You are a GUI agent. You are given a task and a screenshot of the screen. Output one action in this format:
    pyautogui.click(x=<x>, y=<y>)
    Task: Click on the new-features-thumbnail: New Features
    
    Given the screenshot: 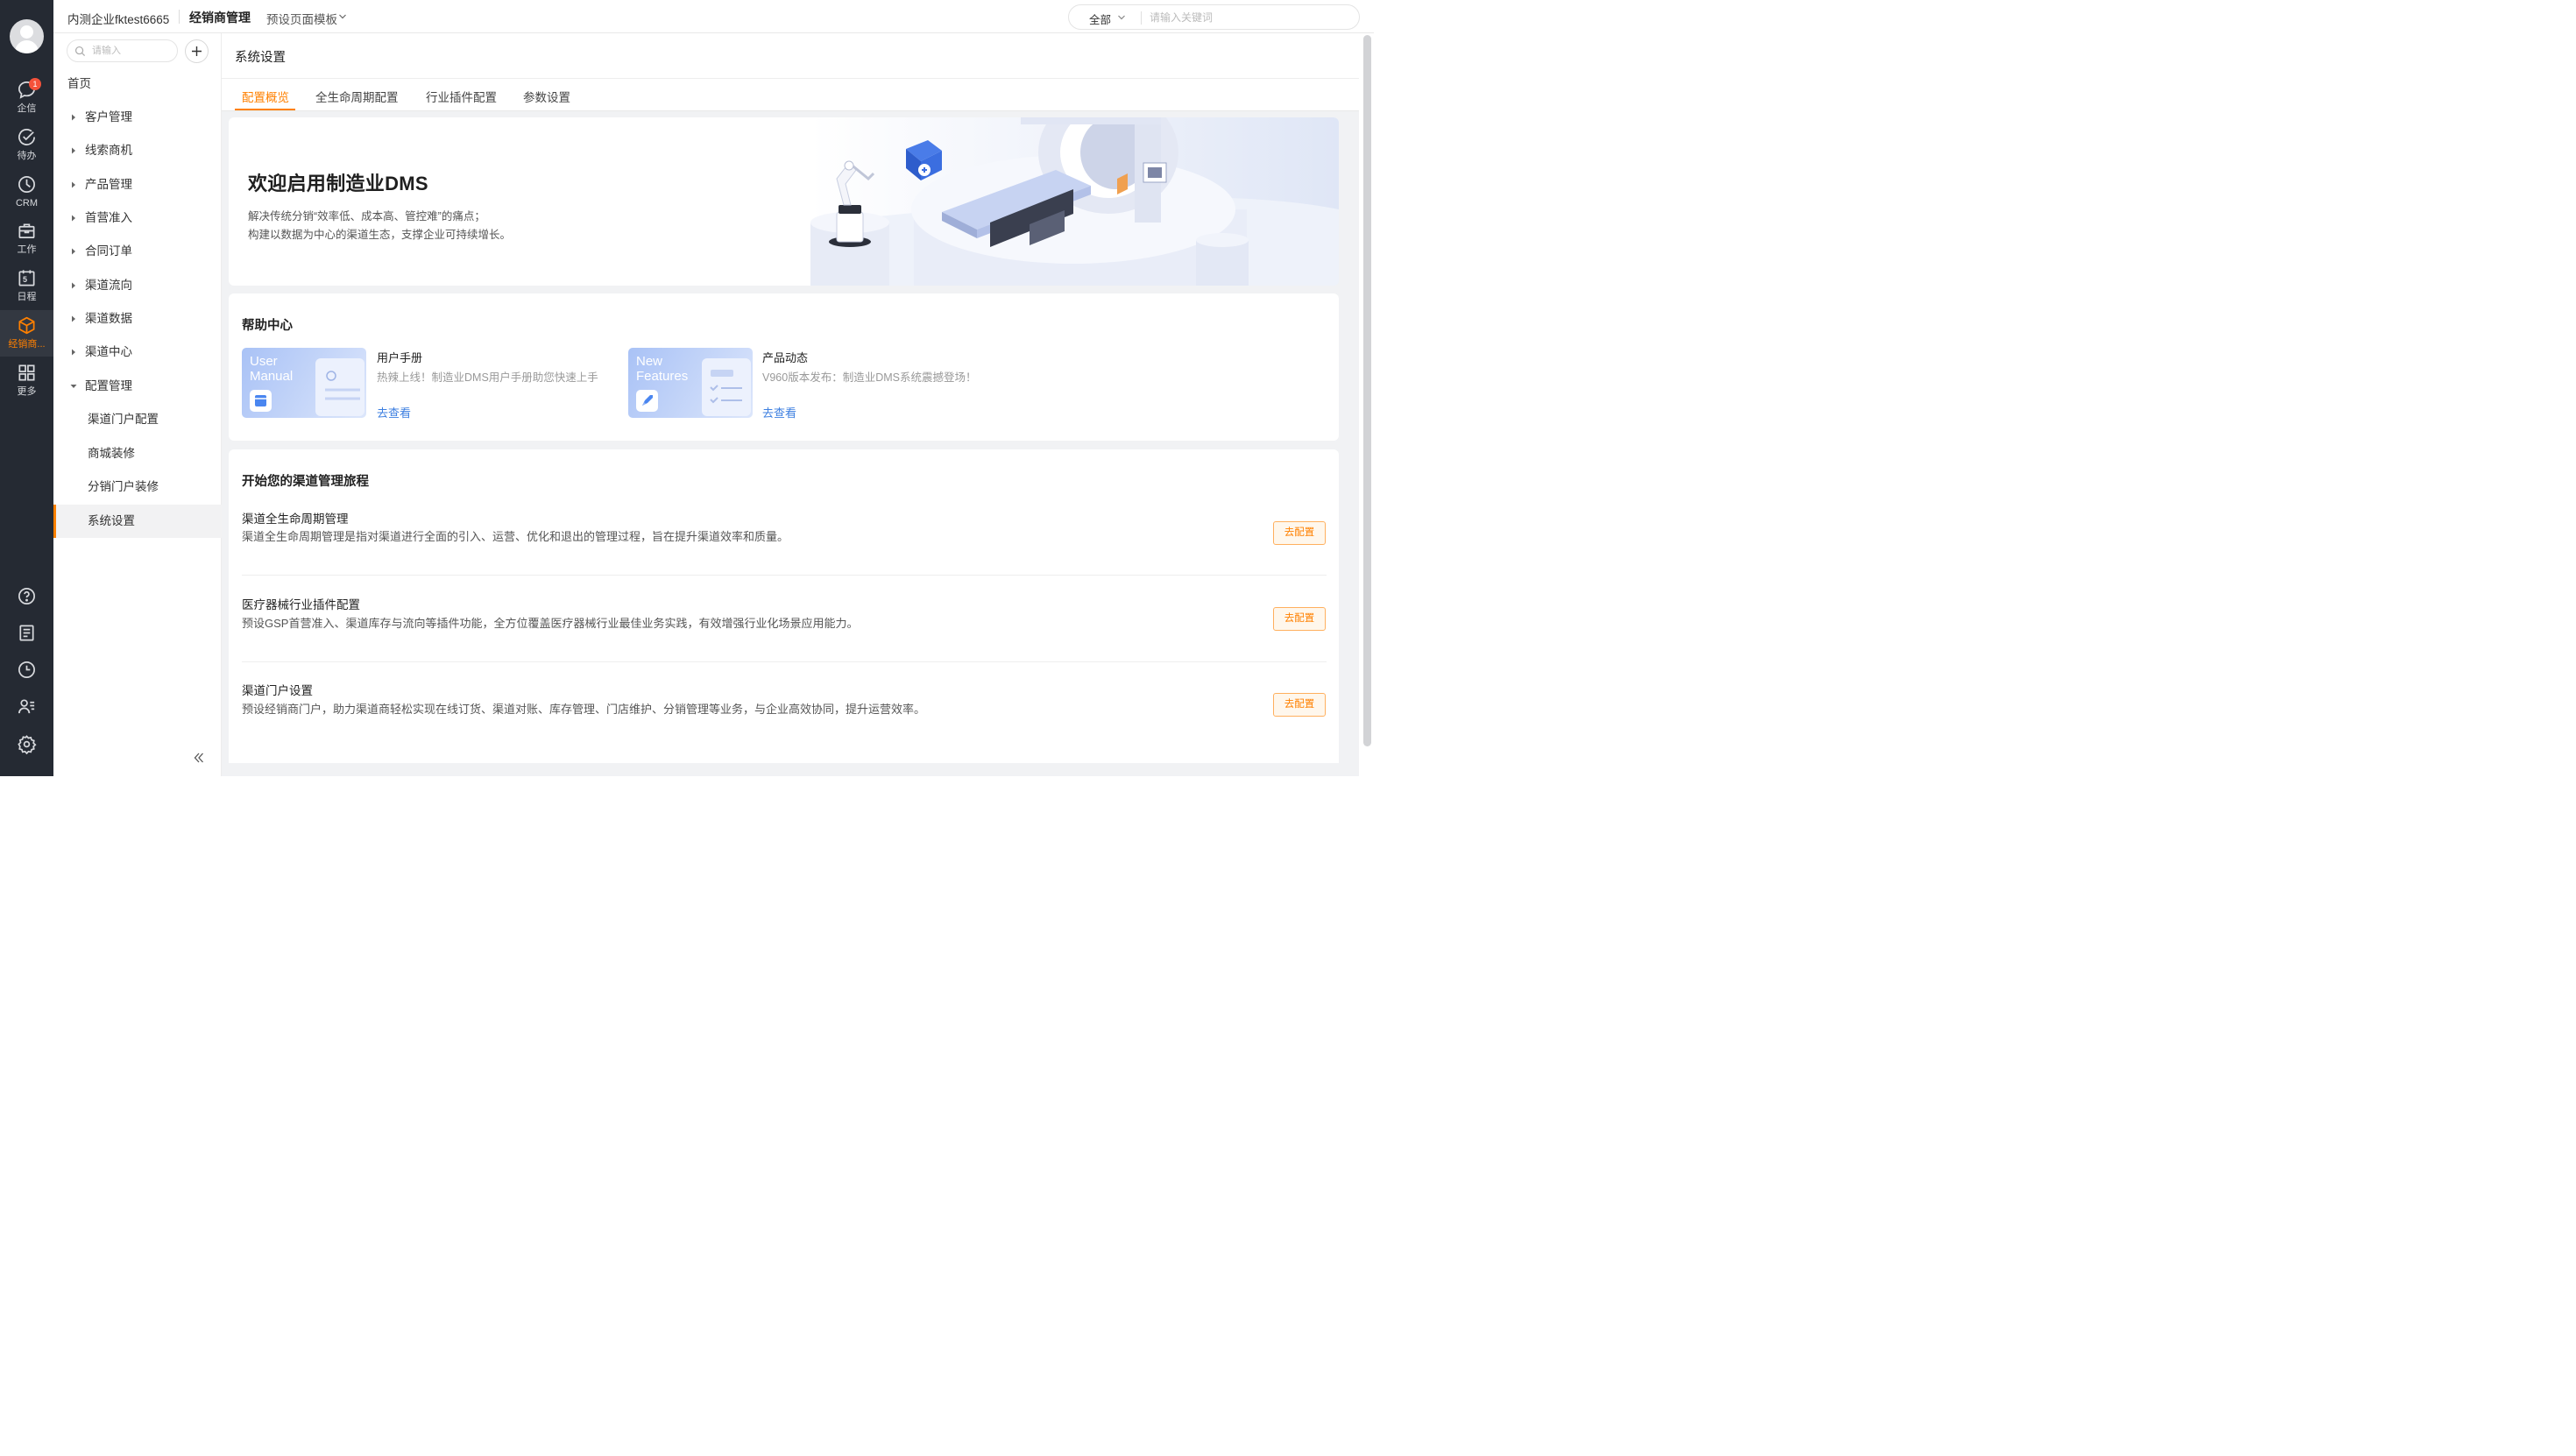 What is the action you would take?
    pyautogui.click(x=690, y=383)
    